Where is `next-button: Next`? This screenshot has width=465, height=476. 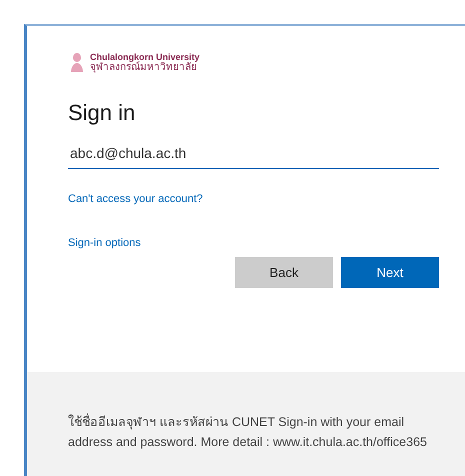
next-button: Next is located at coordinates (390, 272).